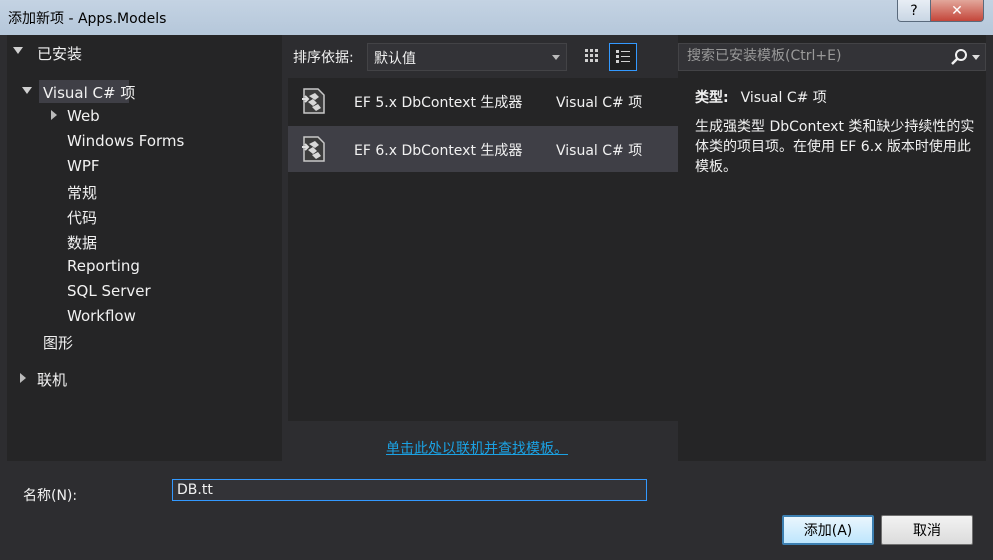 Image resolution: width=993 pixels, height=560 pixels. Describe the element at coordinates (82, 192) in the screenshot. I see `tree-node-general: 常规` at that location.